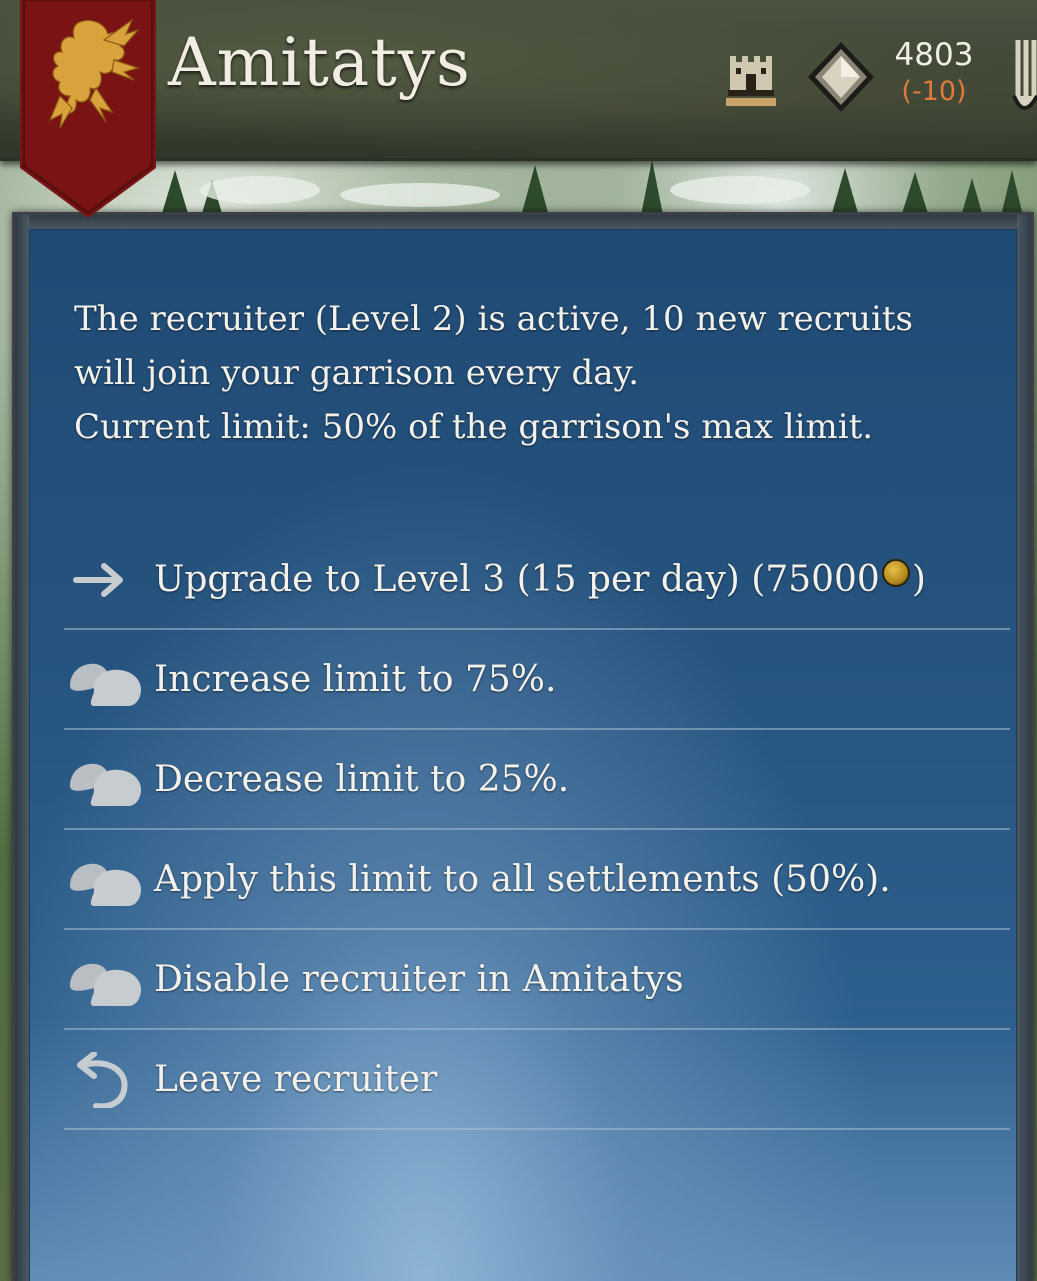 The image size is (1037, 1281). What do you see at coordinates (362, 779) in the screenshot?
I see `option-label: Decrease limit to 25%.` at bounding box center [362, 779].